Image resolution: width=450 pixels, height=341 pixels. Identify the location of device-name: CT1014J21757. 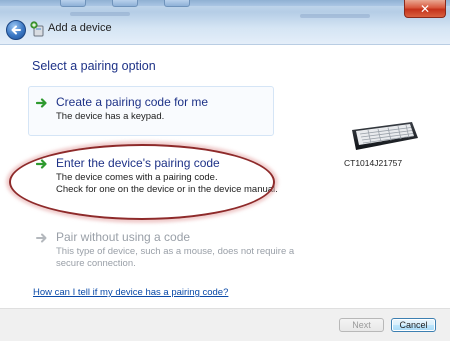
(373, 163).